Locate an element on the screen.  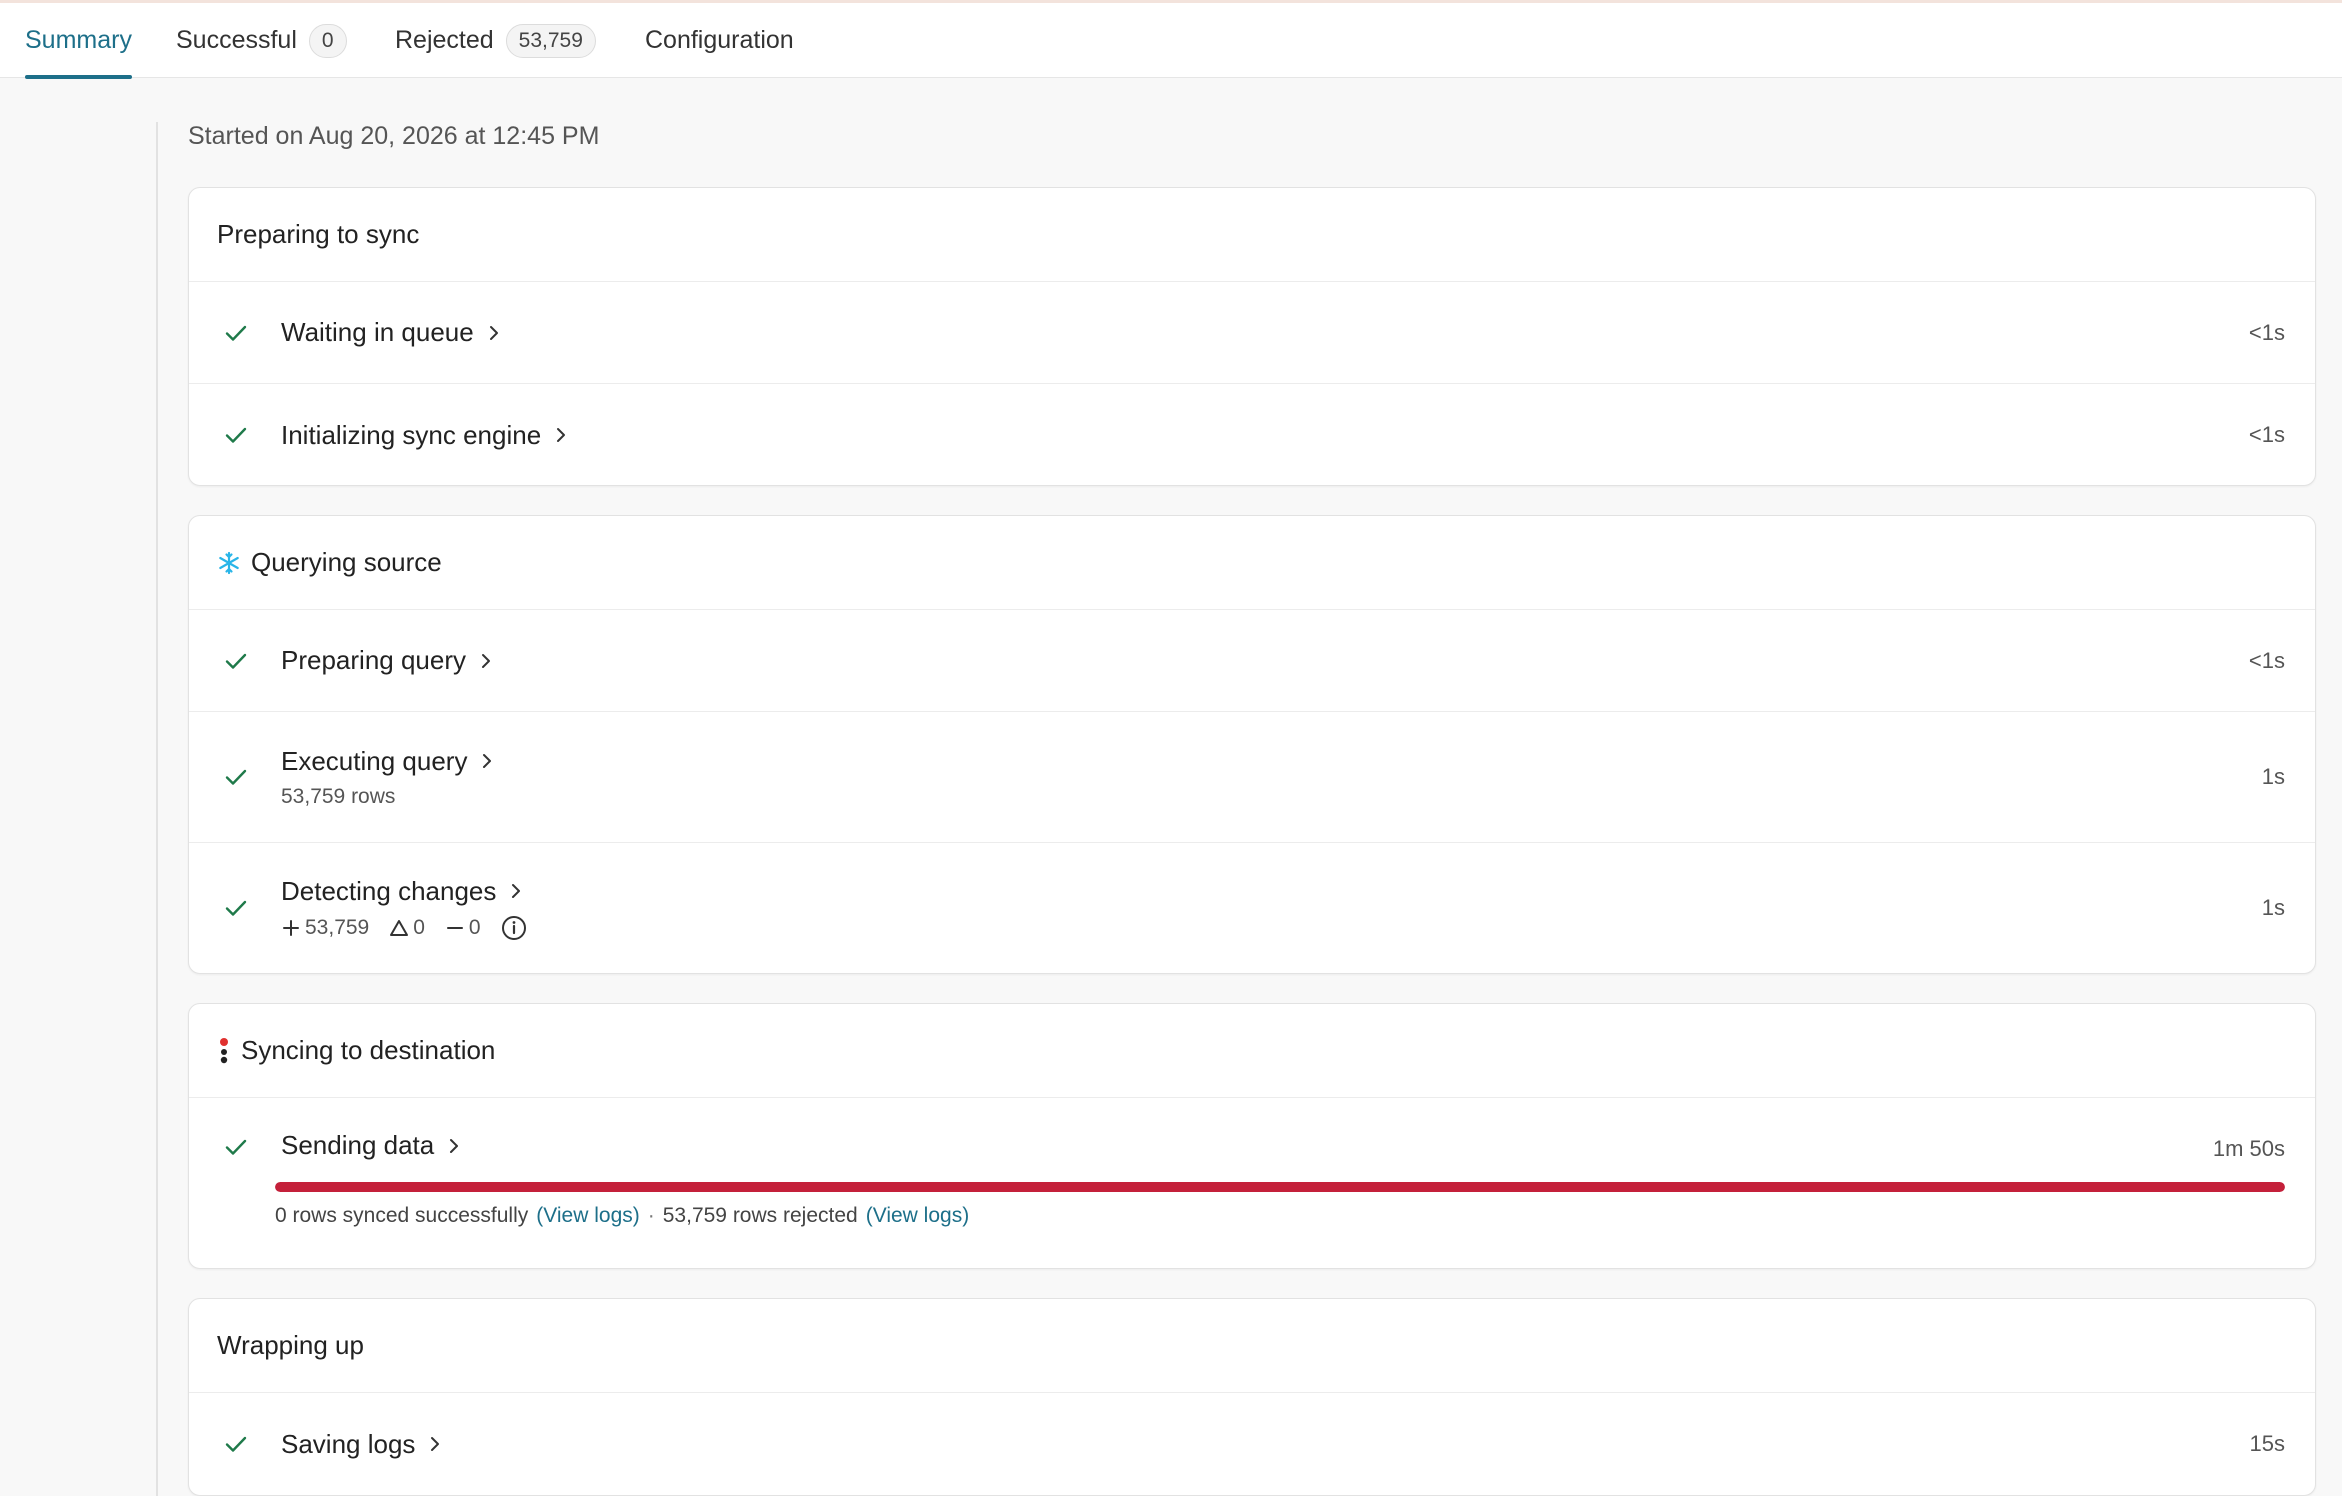
removed-count: 0 is located at coordinates (463, 928).